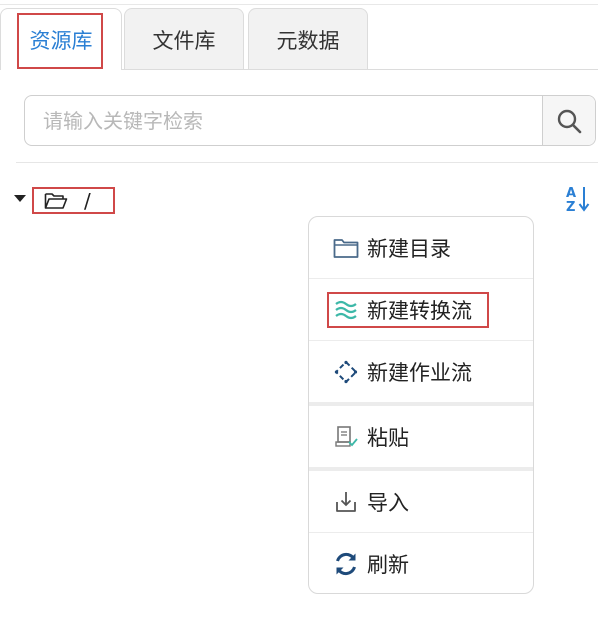 The image size is (598, 635). What do you see at coordinates (571, 193) in the screenshot?
I see `svg-text: A` at bounding box center [571, 193].